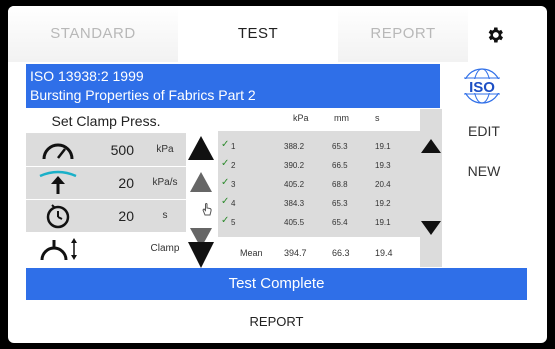  I want to click on mean-label: Mean, so click(251, 253).